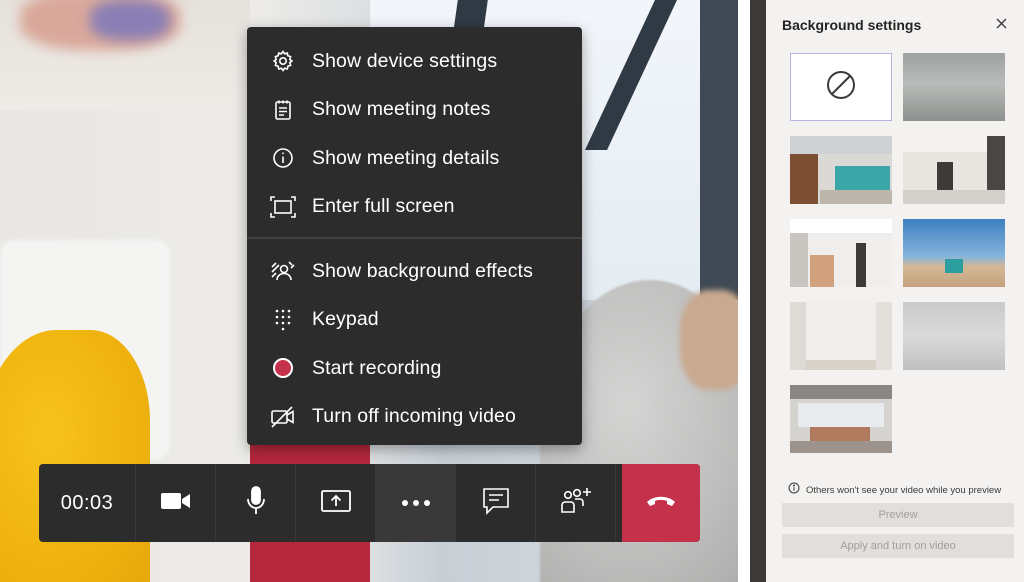 The image size is (1024, 582). I want to click on menu-item-meeting-notes: Show meeting notes, so click(414, 110).